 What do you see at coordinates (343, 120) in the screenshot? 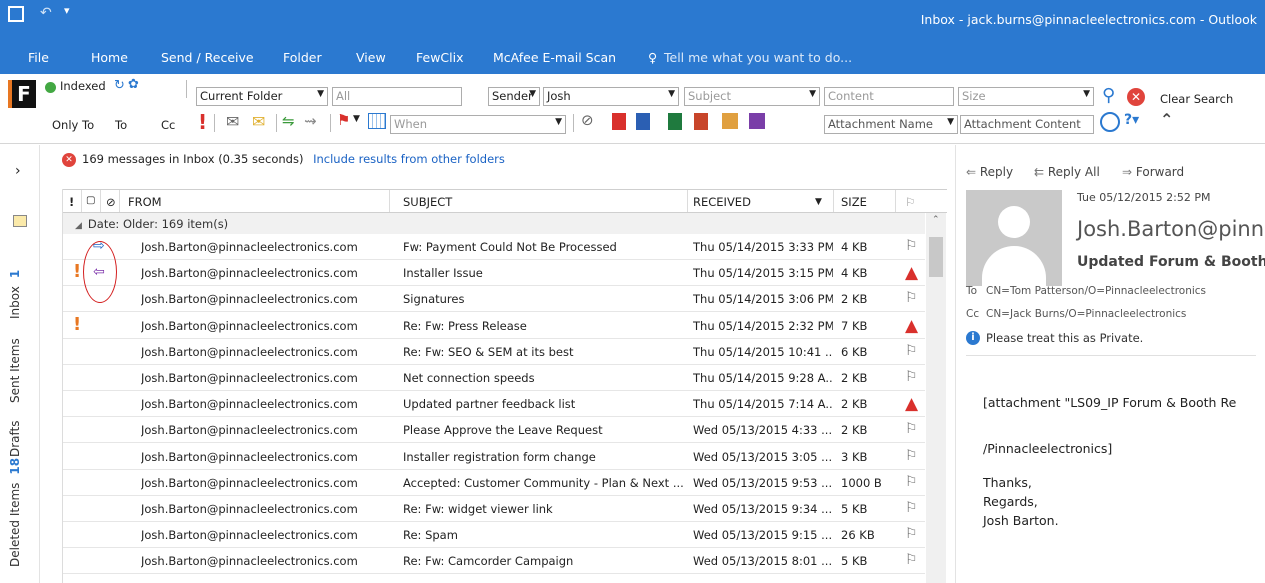
I see `flag-filter-icon: ⚑` at bounding box center [343, 120].